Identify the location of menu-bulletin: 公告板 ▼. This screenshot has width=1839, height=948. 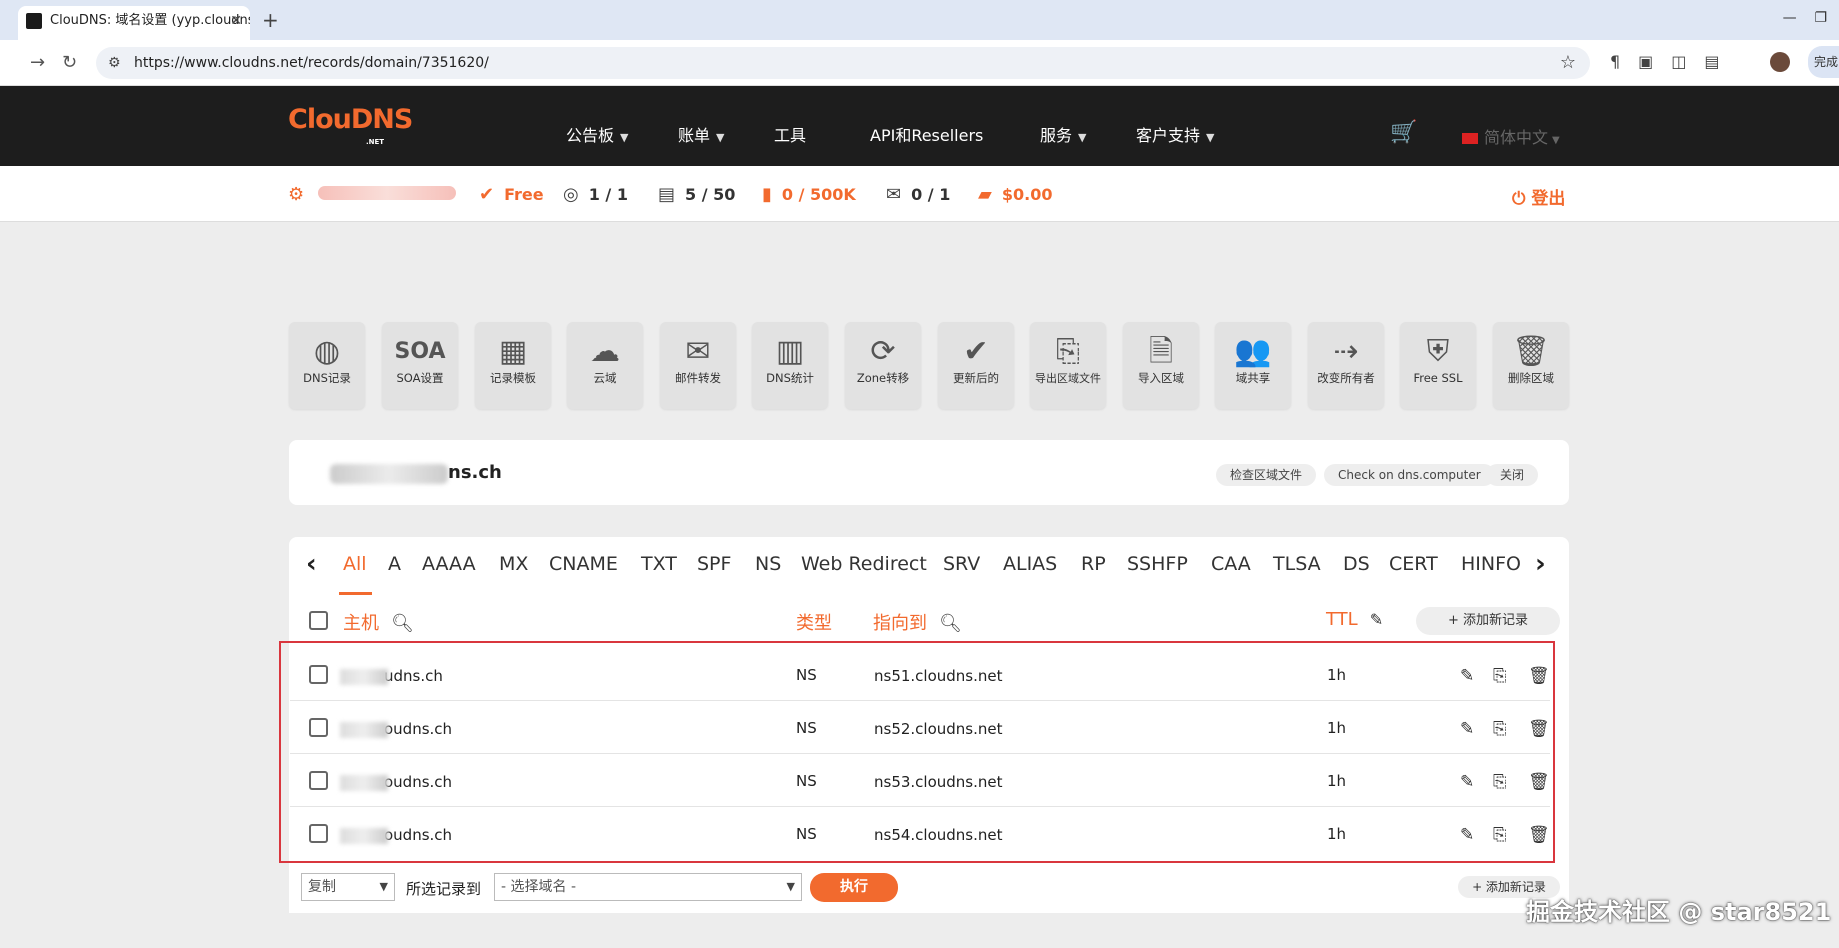
(597, 134).